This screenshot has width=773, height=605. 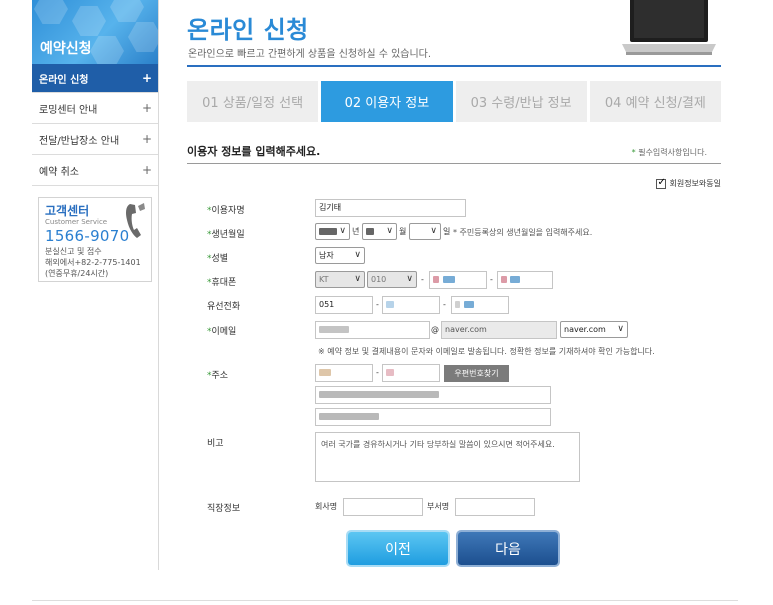 I want to click on address-line1-input, so click(x=433, y=395).